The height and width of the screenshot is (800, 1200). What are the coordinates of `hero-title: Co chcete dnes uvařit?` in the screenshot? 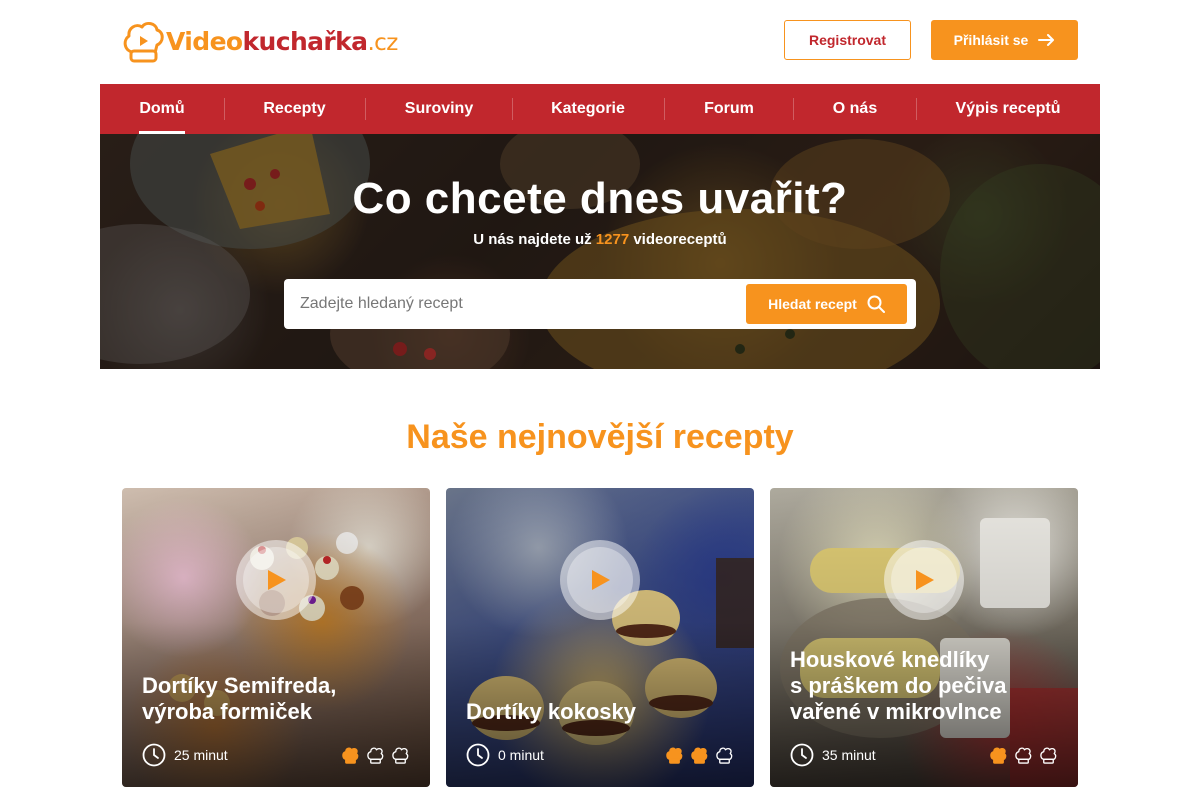 It's located at (600, 198).